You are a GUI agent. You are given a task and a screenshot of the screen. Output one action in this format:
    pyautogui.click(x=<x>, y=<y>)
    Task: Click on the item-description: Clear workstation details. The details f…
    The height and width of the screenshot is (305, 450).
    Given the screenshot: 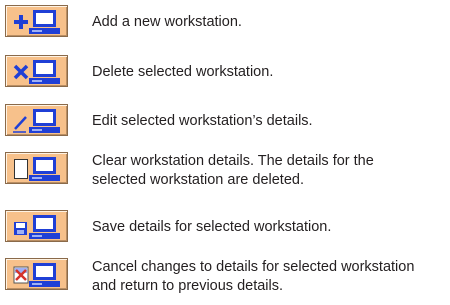 What is the action you would take?
    pyautogui.click(x=233, y=171)
    